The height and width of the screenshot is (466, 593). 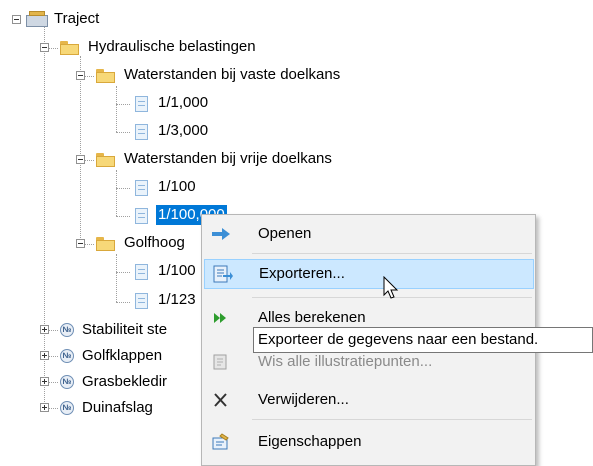 What do you see at coordinates (177, 300) in the screenshot?
I see `tree-item-wave-2: 1/123` at bounding box center [177, 300].